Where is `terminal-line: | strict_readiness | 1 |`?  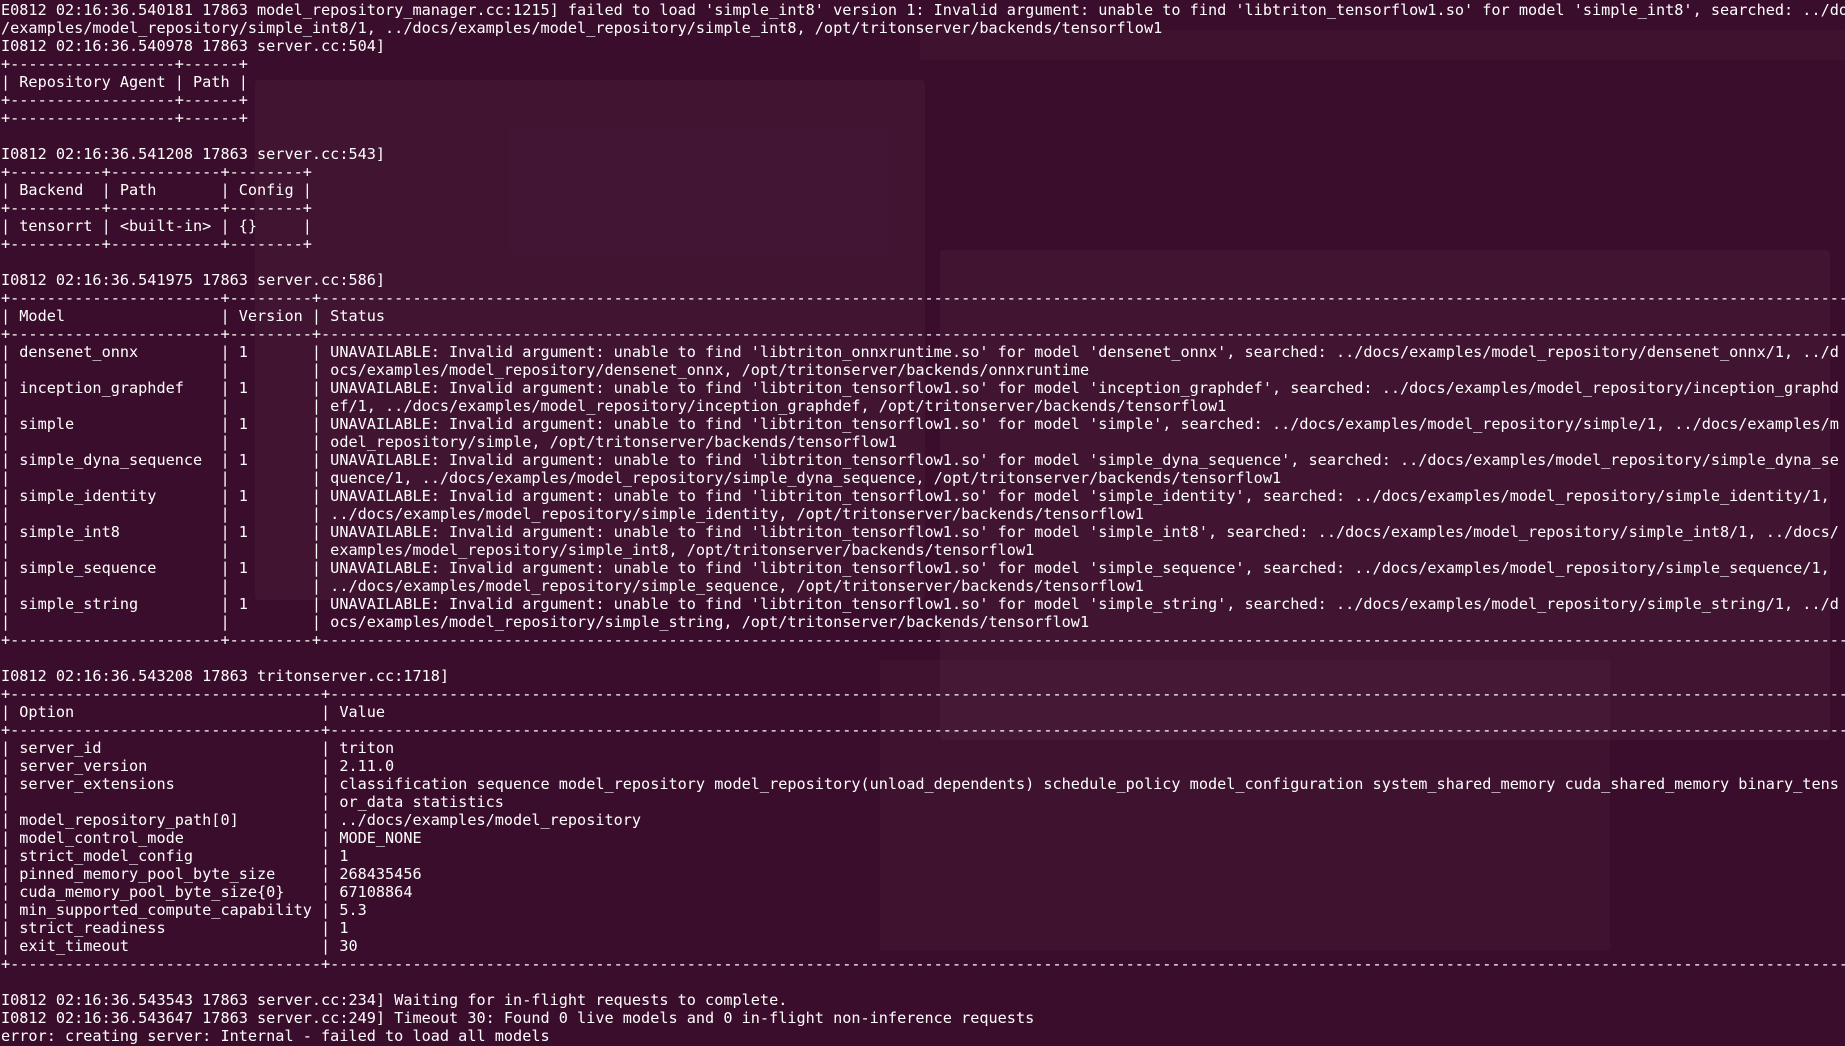 terminal-line: | strict_readiness | 1 | is located at coordinates (923, 928).